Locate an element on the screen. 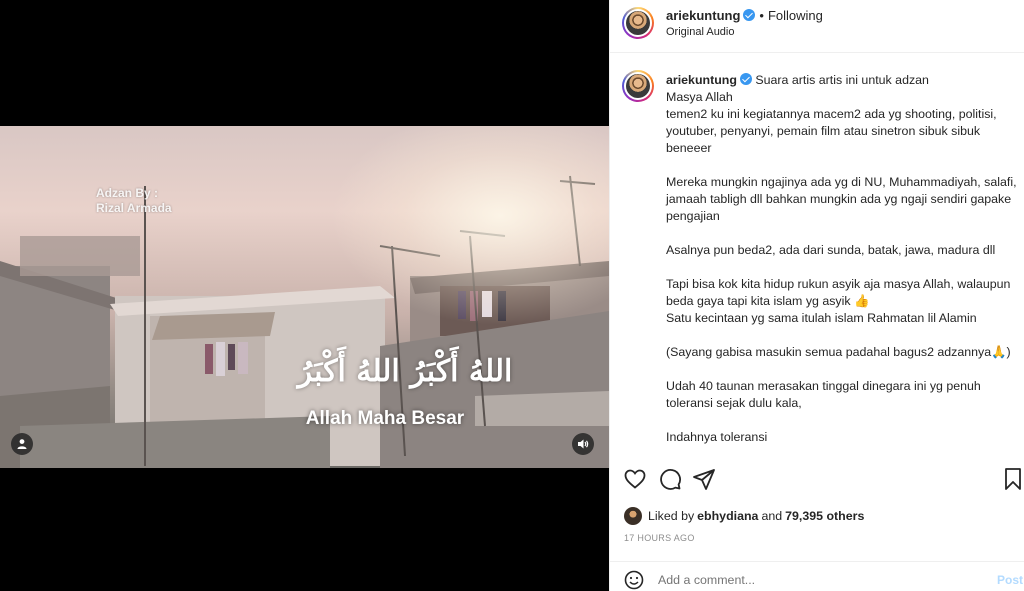 The image size is (1024, 591). likes-prefix: Liked by is located at coordinates (671, 516).